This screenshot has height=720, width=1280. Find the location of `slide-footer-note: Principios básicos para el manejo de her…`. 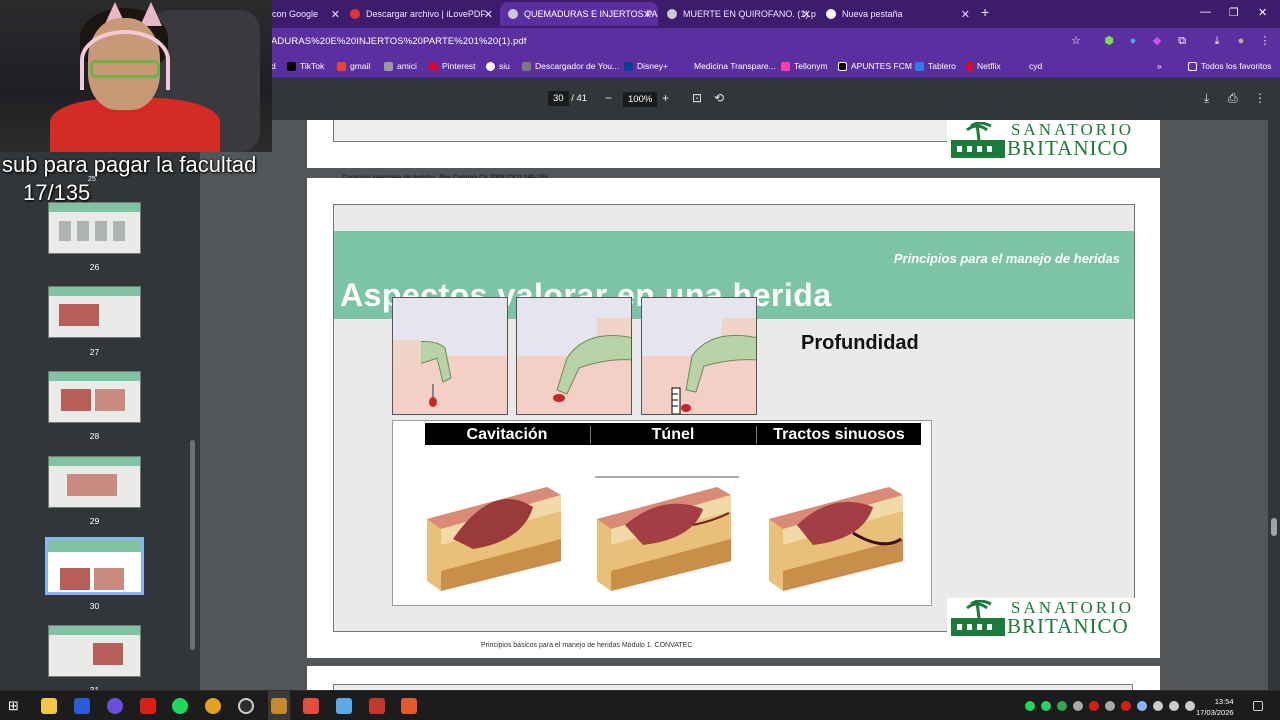

slide-footer-note: Principios básicos para el manejo de her… is located at coordinates (587, 645).